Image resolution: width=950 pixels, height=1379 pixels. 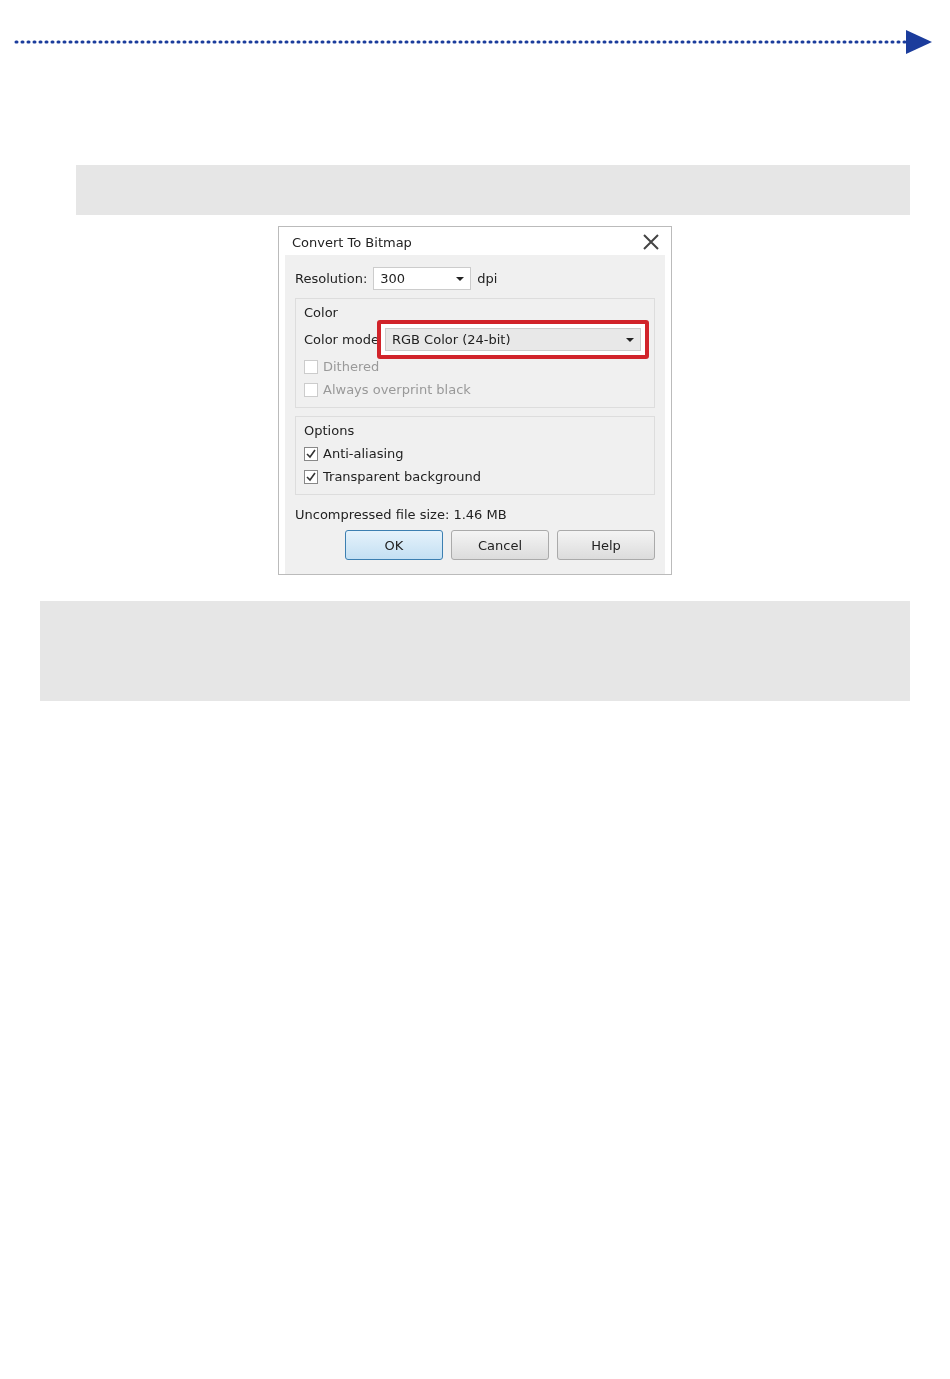 I want to click on unit-label: dpi, so click(x=487, y=278).